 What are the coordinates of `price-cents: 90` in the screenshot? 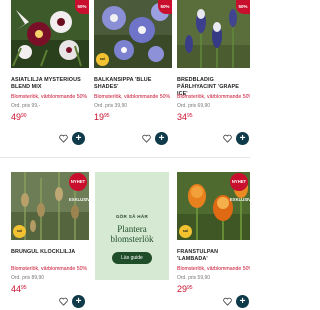 It's located at (24, 116).